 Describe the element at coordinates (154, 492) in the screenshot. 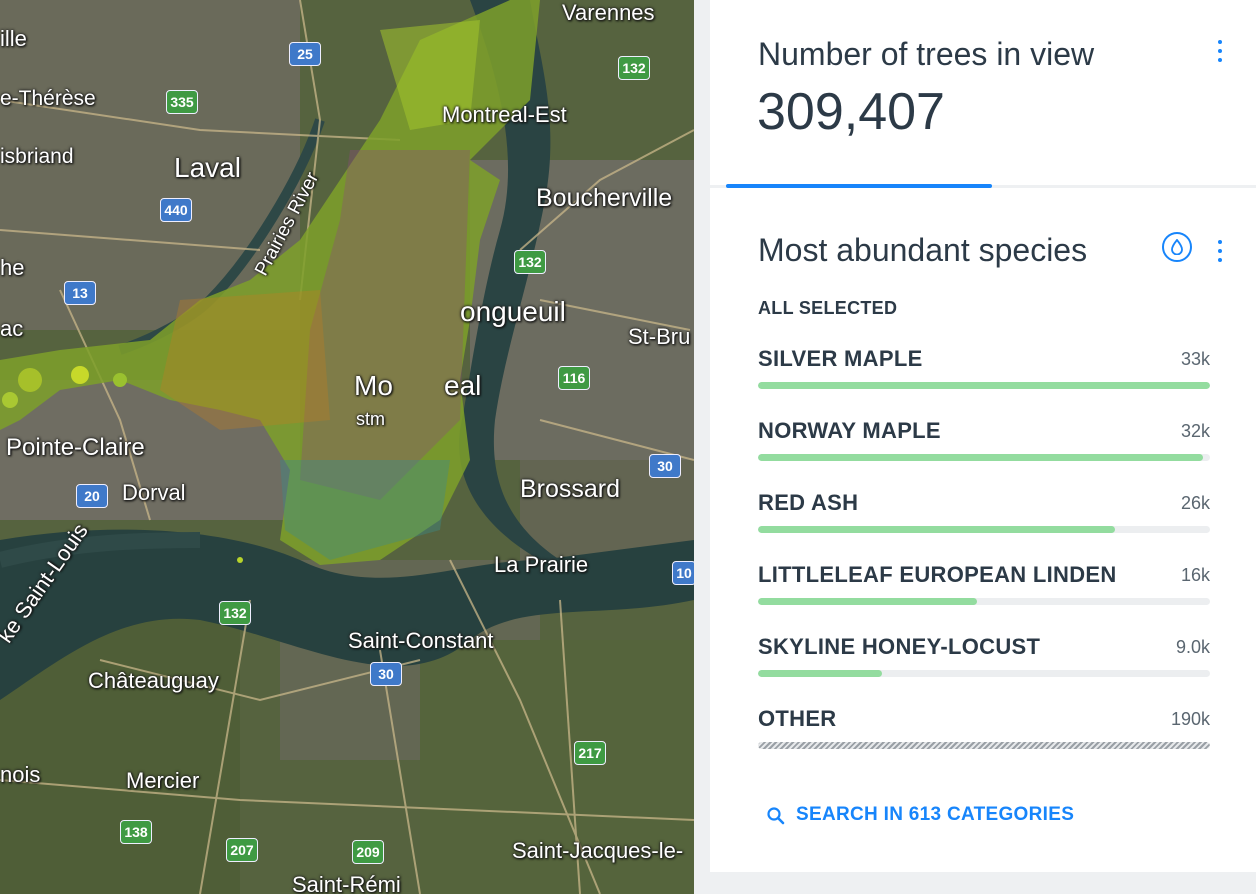

I see `place-label: Dorval` at that location.